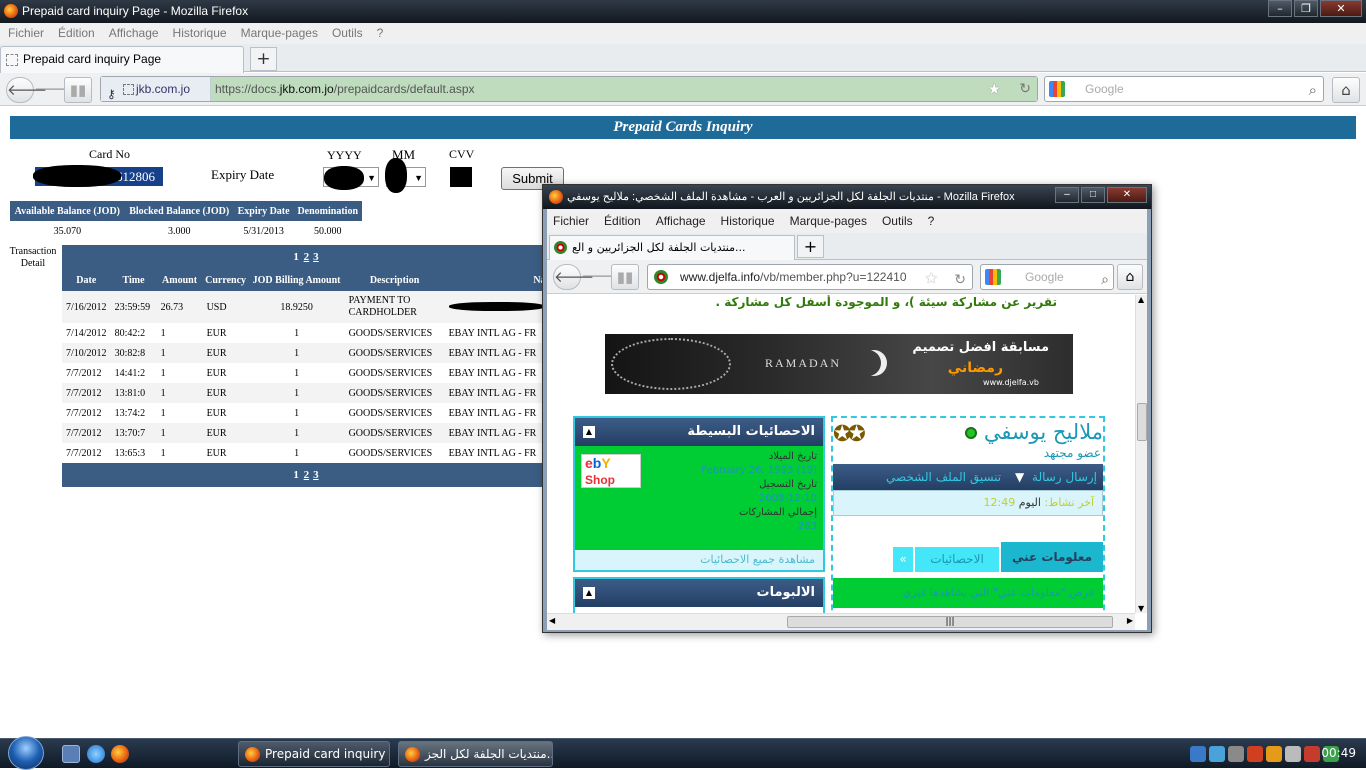  I want to click on tx-currency: EUR, so click(225, 393).